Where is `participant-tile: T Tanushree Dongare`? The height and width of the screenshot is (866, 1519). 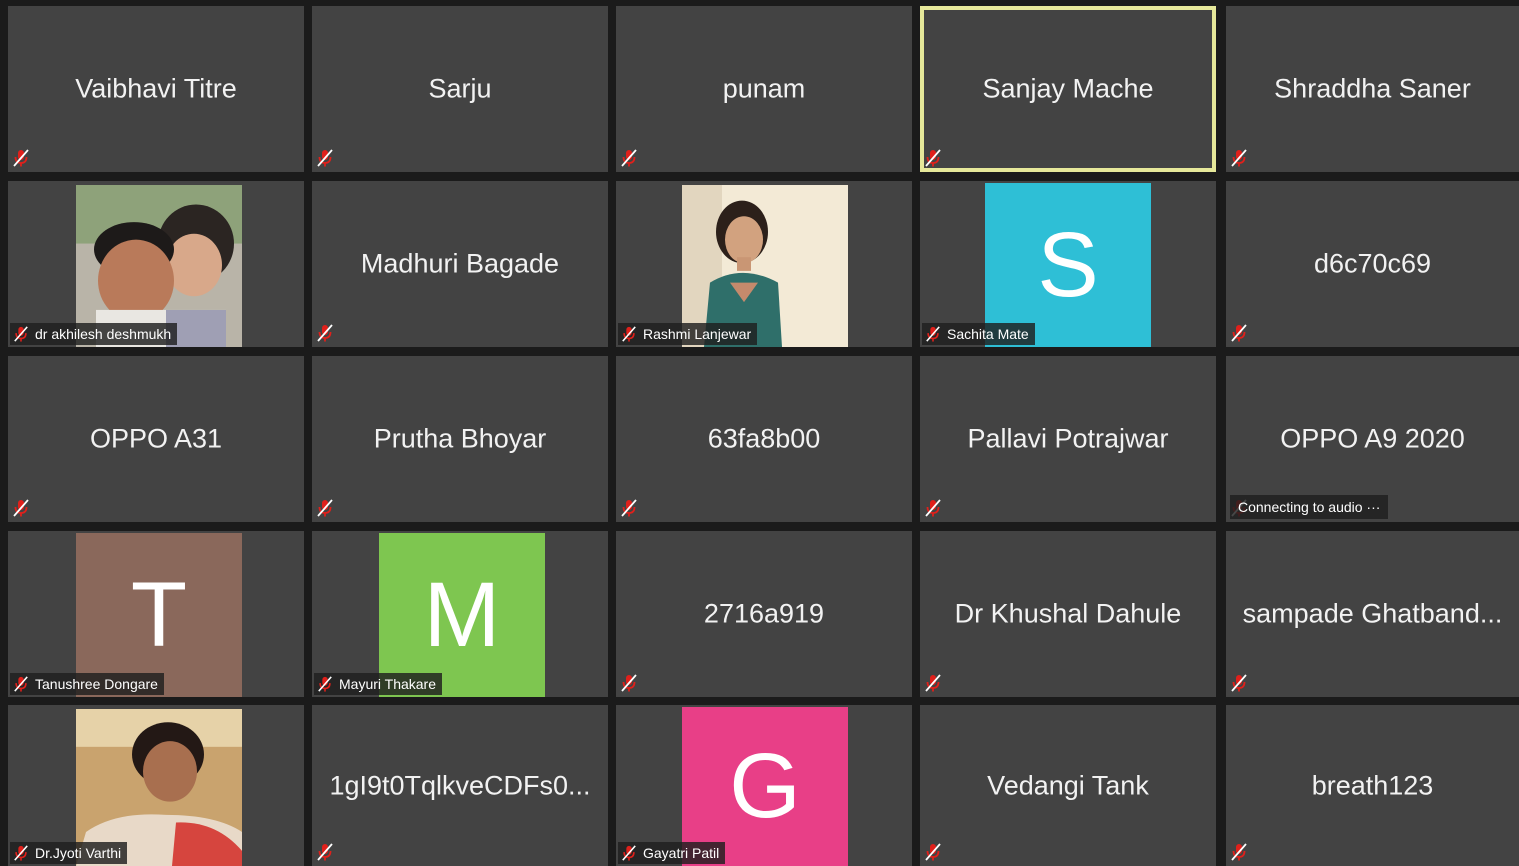
participant-tile: T Tanushree Dongare is located at coordinates (156, 614).